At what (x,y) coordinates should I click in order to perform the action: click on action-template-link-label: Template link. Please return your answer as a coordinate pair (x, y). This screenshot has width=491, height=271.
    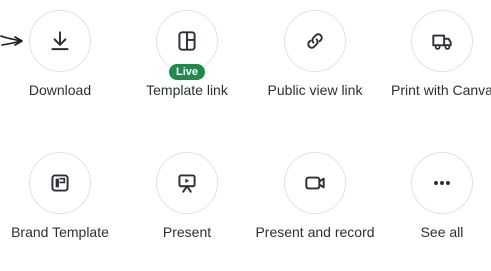
    Looking at the image, I should click on (187, 90).